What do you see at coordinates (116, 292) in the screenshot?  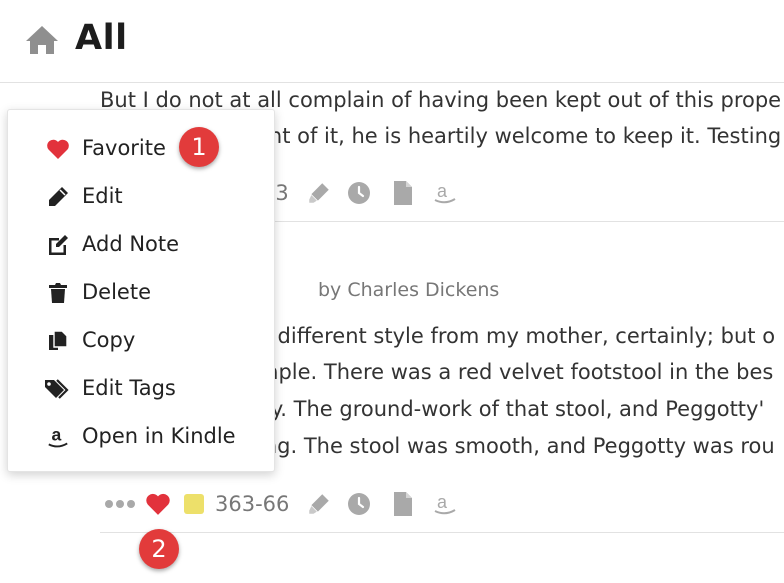 I see `menu-item-label: Delete` at bounding box center [116, 292].